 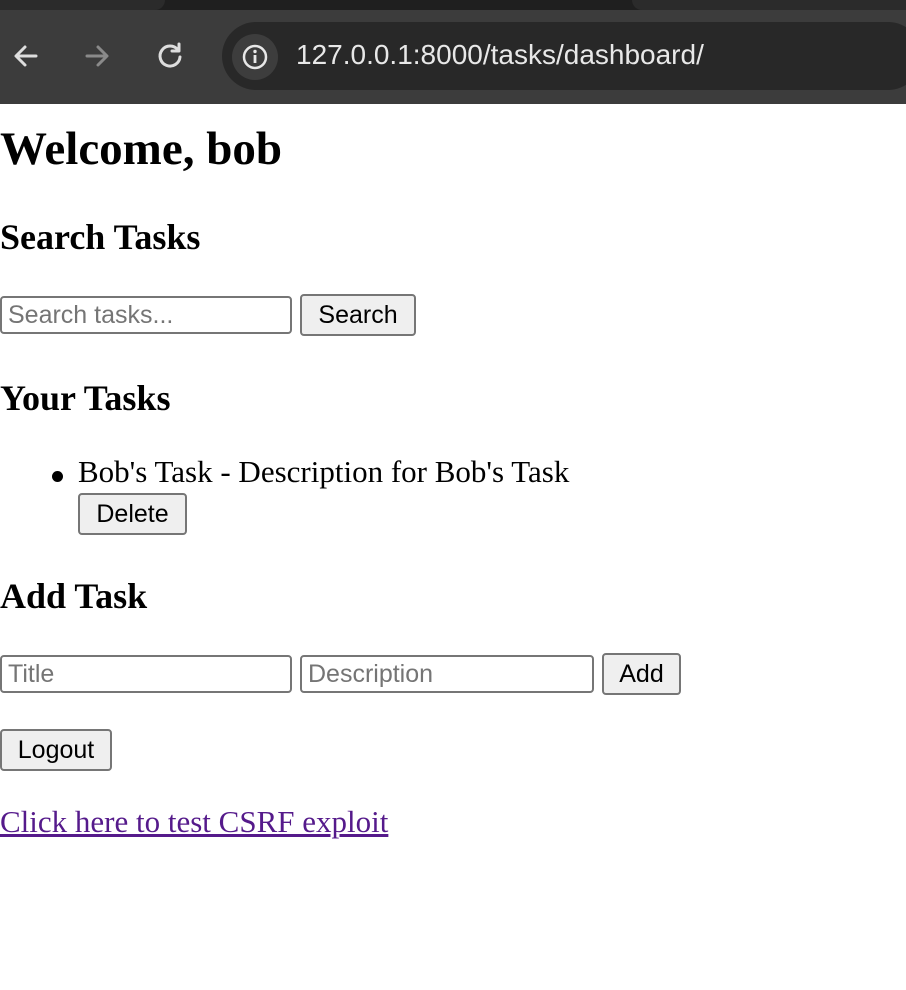 I want to click on back-arrow-icon, so click(x=26, y=56).